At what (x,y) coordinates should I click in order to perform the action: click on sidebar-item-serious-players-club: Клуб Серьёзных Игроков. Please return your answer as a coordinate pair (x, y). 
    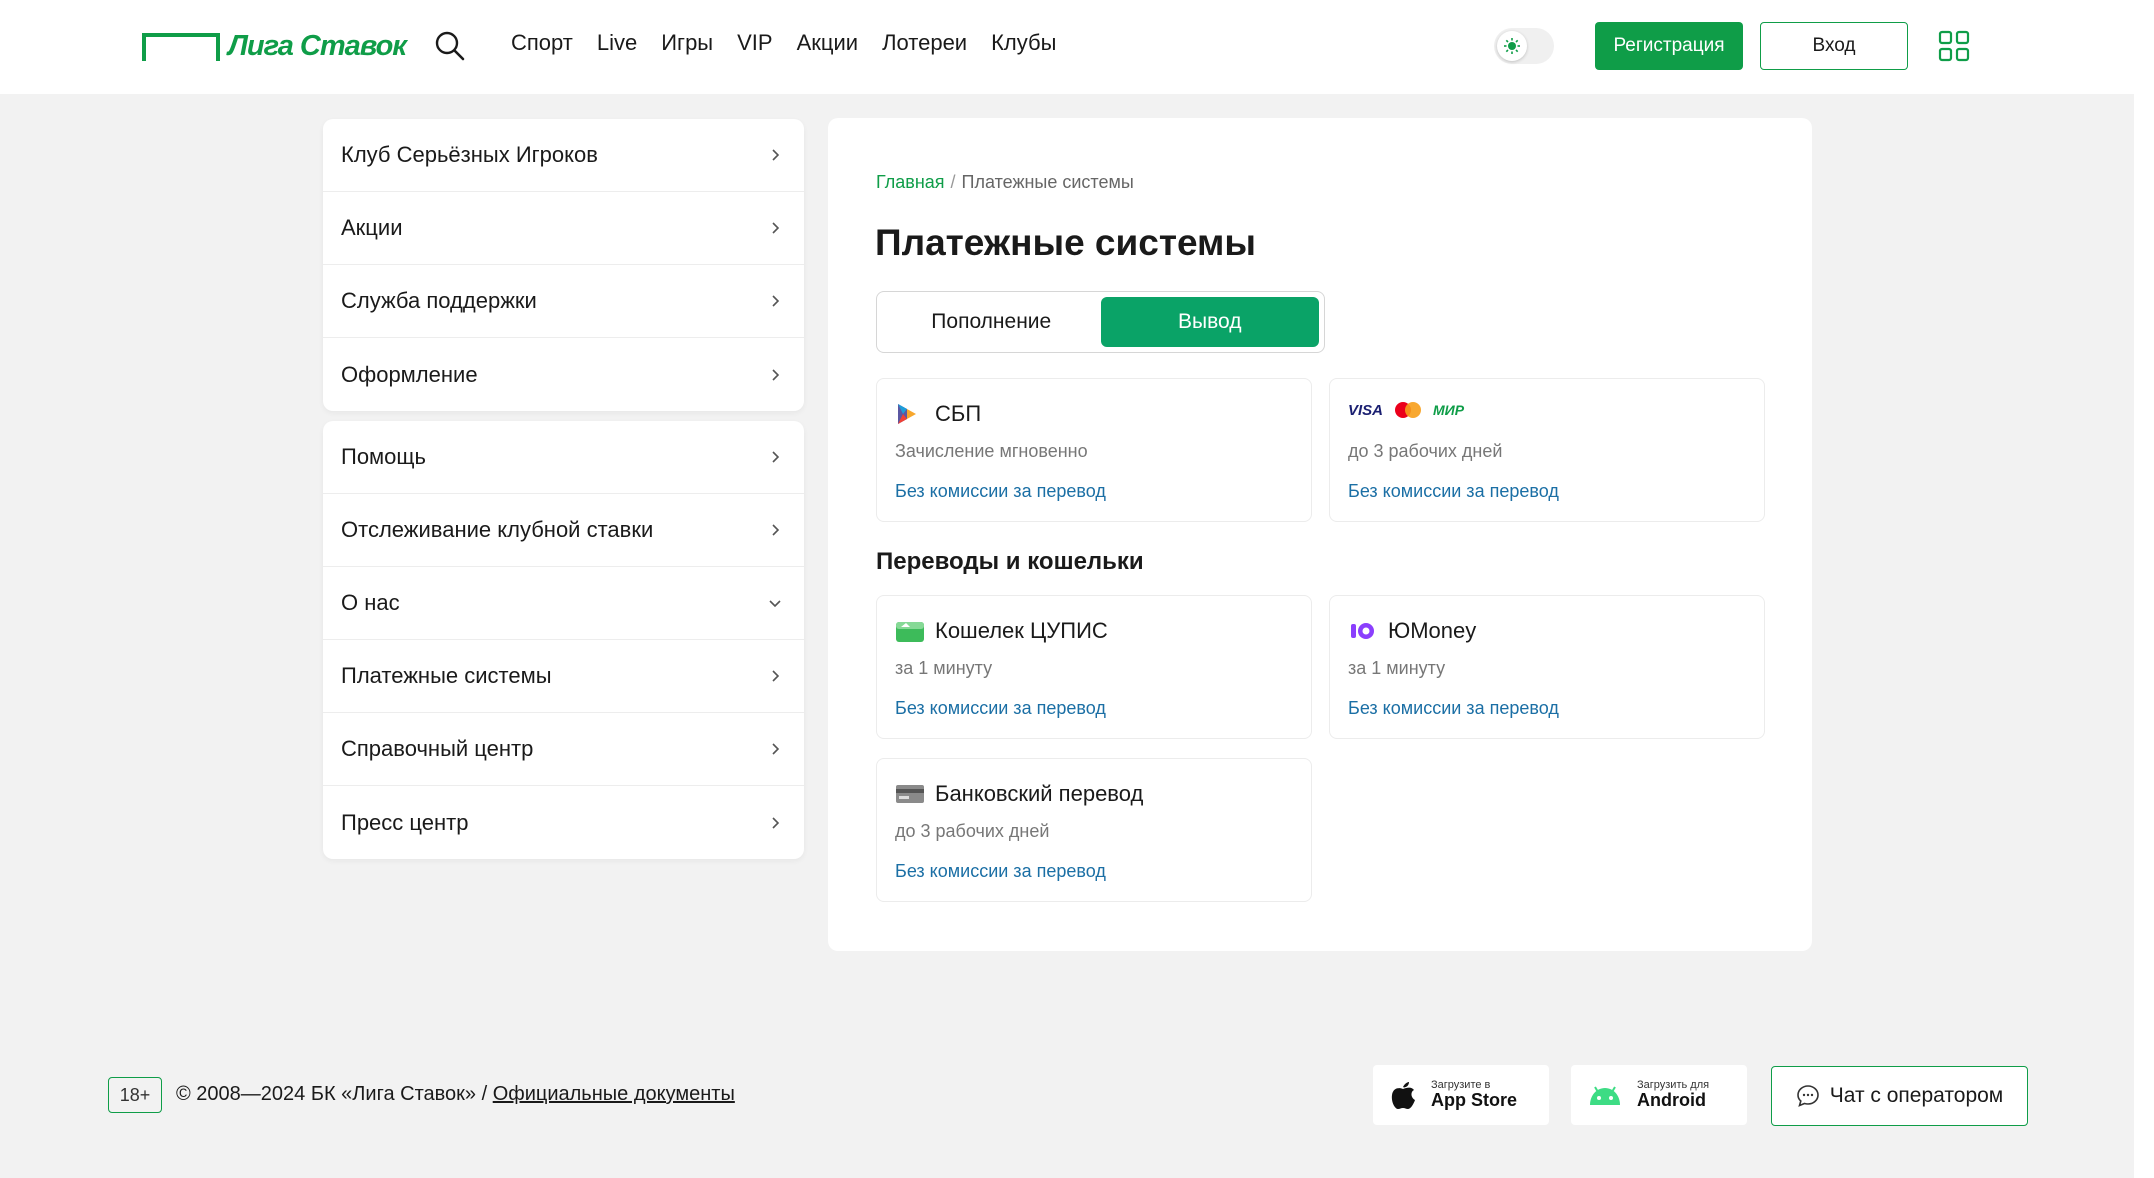
    Looking at the image, I should click on (563, 155).